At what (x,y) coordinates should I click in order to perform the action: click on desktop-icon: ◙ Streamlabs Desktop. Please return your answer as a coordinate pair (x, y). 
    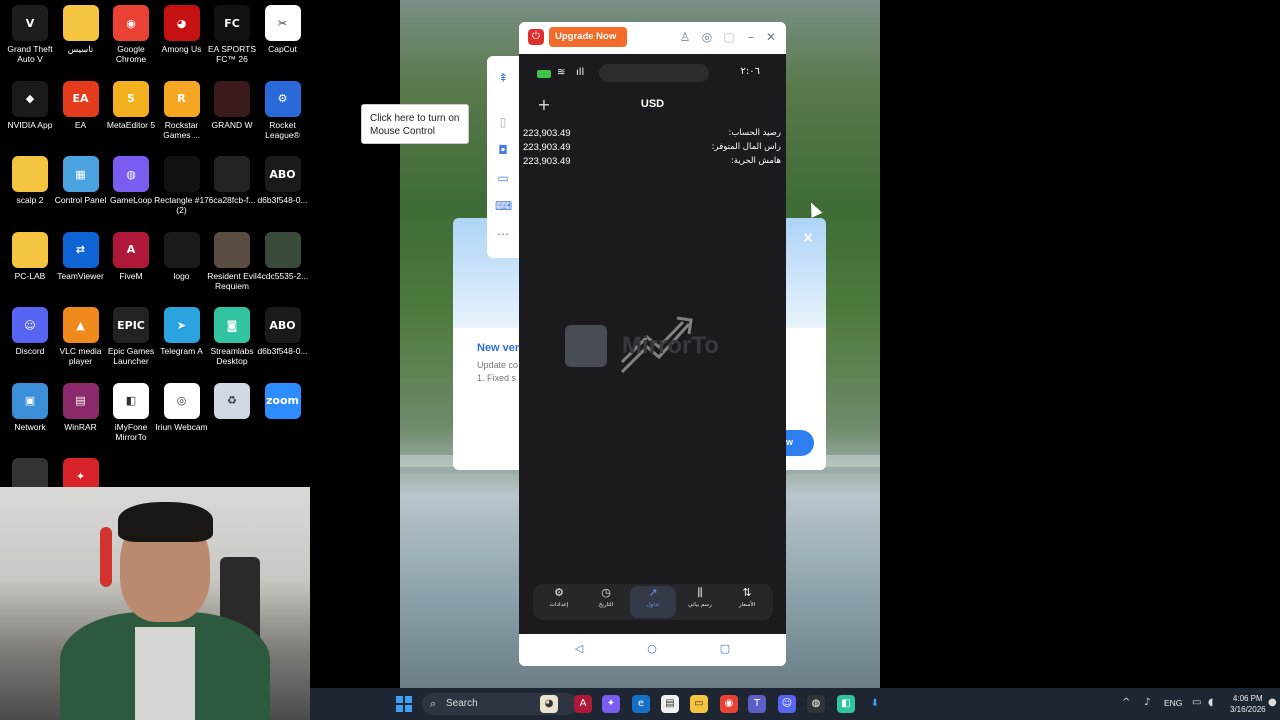
    Looking at the image, I should click on (232, 336).